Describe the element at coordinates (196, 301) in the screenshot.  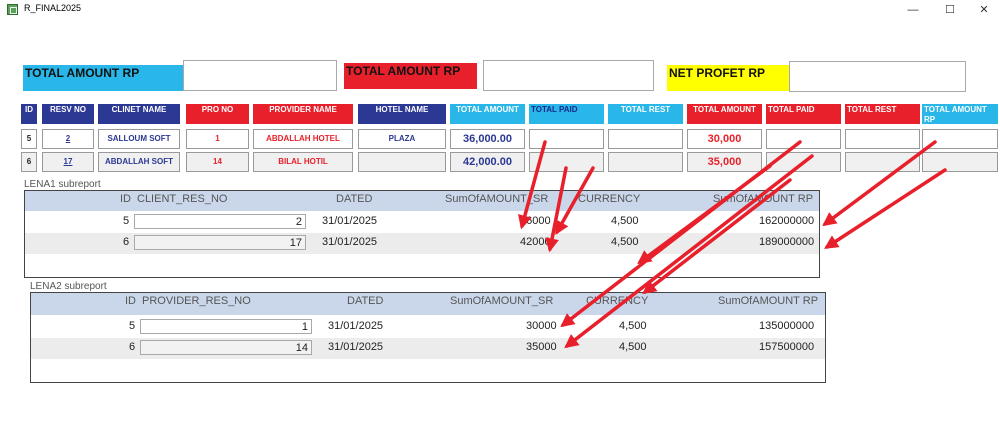
I see `lena2-col-res-no: PROVIDER_RES_NO` at that location.